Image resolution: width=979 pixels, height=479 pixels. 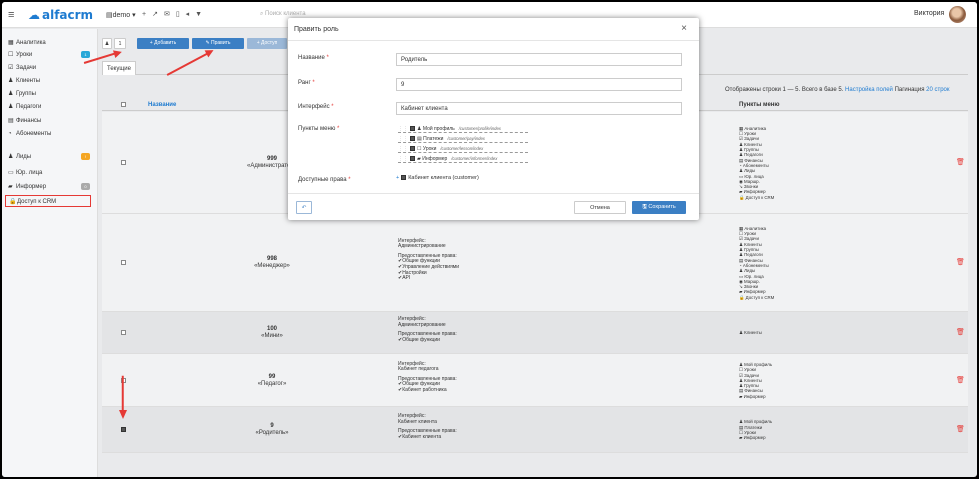 What do you see at coordinates (600, 207) in the screenshot?
I see `cancel-button: Отмена` at bounding box center [600, 207].